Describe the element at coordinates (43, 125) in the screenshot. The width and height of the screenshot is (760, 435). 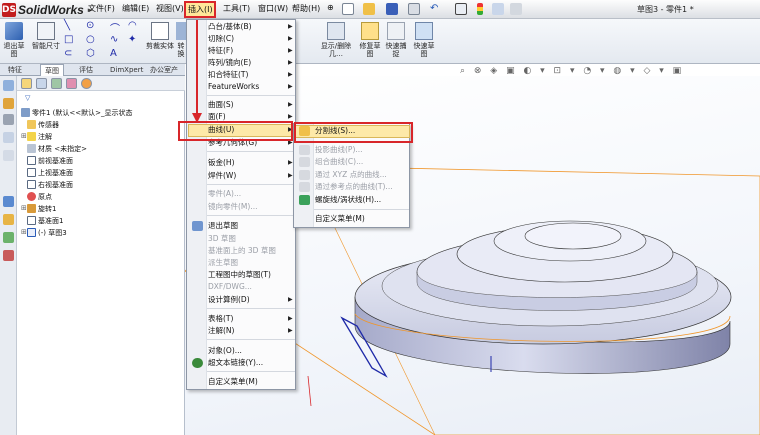
I see `tree-item-sensors: 传感器` at that location.